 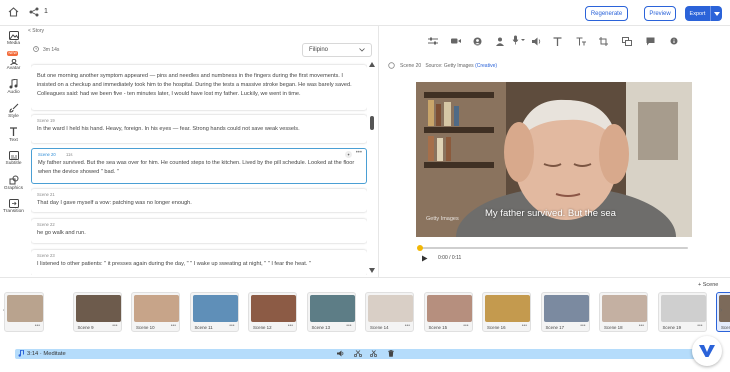 I want to click on play-icon, so click(x=424, y=258).